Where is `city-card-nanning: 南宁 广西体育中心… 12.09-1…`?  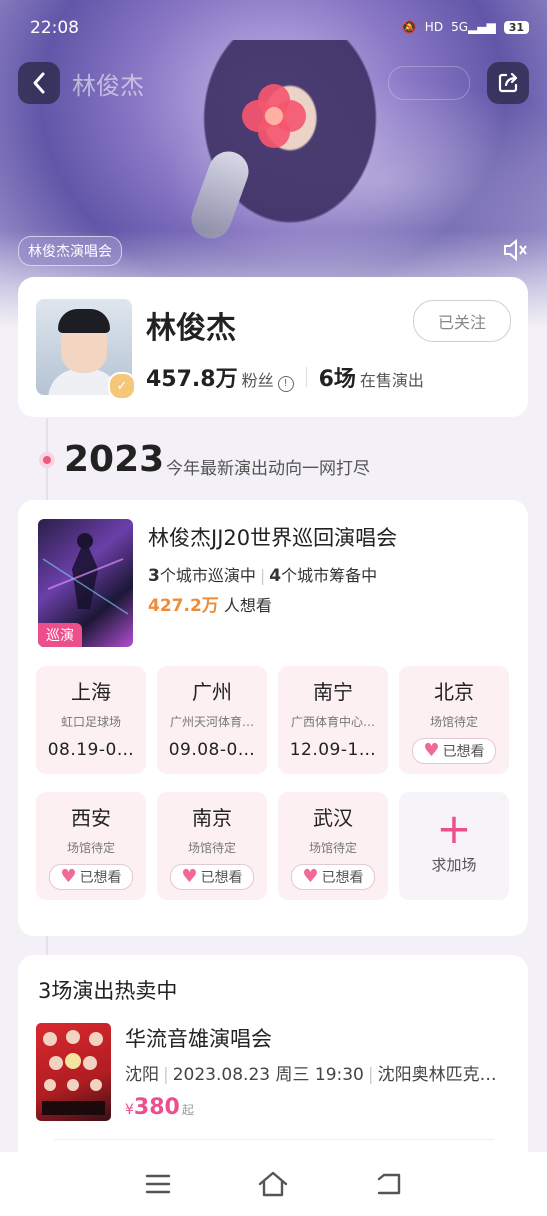 city-card-nanning: 南宁 广西体育中心… 12.09-1… is located at coordinates (333, 720).